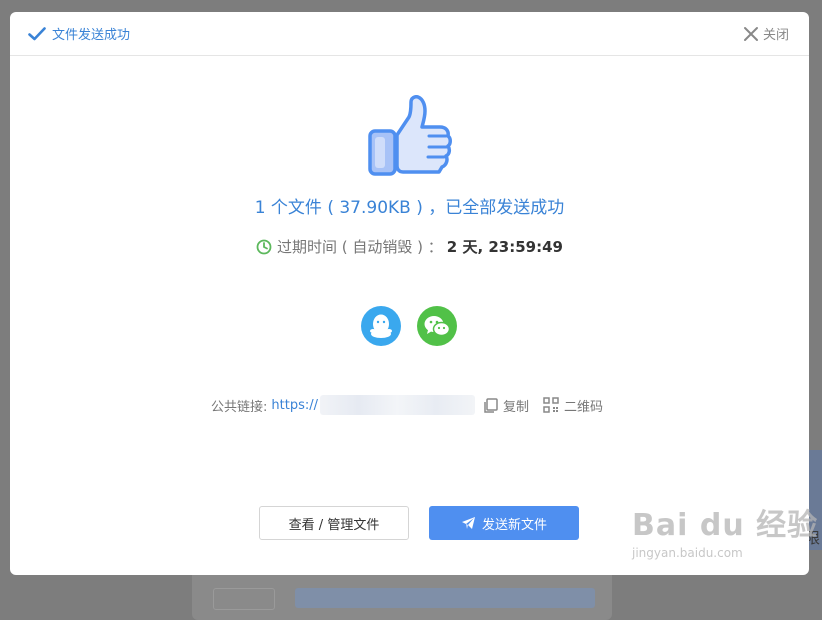 The image size is (822, 620). What do you see at coordinates (334, 523) in the screenshot?
I see `manage-files-button: 查看 / 管理文件` at bounding box center [334, 523].